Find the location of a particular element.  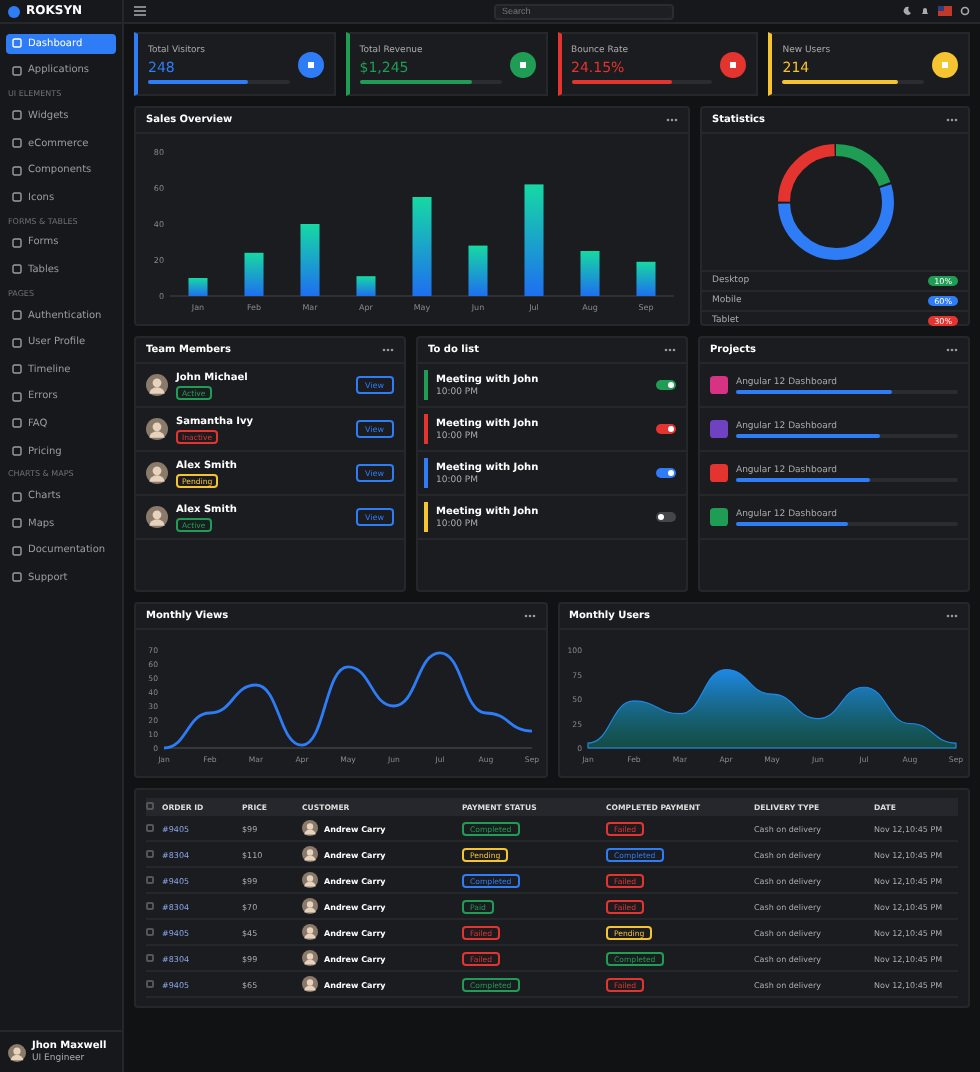

bell-icon is located at coordinates (925, 11).